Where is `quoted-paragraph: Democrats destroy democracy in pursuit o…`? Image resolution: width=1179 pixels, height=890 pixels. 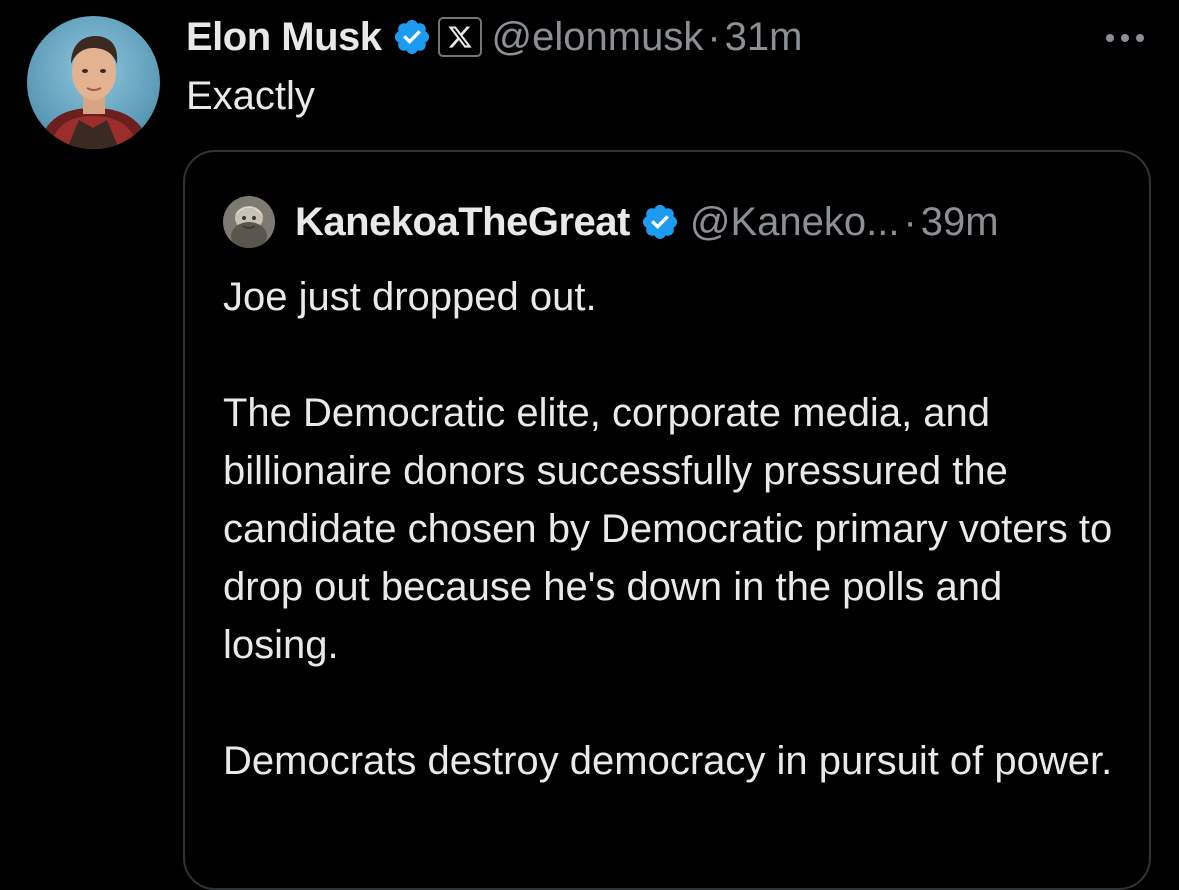 quoted-paragraph: Democrats destroy democracy in pursuit o… is located at coordinates (668, 761).